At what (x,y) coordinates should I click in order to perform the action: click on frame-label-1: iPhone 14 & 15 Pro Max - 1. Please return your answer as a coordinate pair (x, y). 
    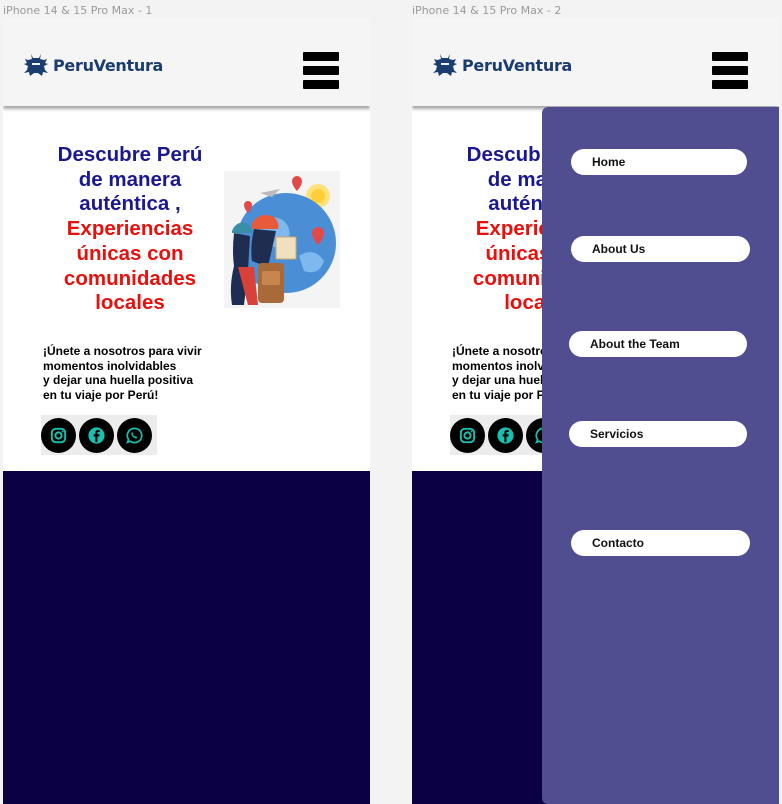
    Looking at the image, I should click on (78, 10).